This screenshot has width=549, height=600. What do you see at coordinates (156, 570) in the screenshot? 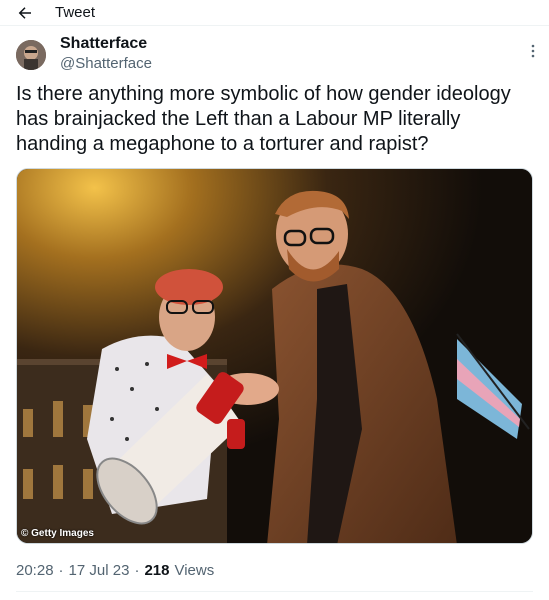
I see `views-count: 218` at bounding box center [156, 570].